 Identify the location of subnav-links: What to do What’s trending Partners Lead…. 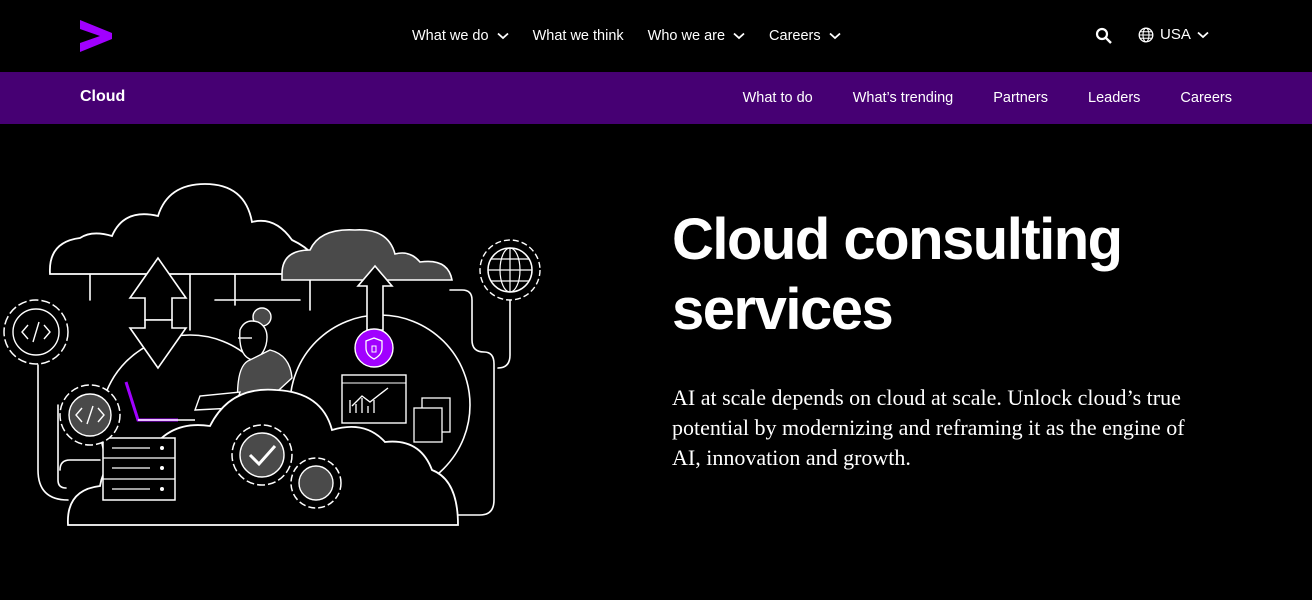
(967, 98).